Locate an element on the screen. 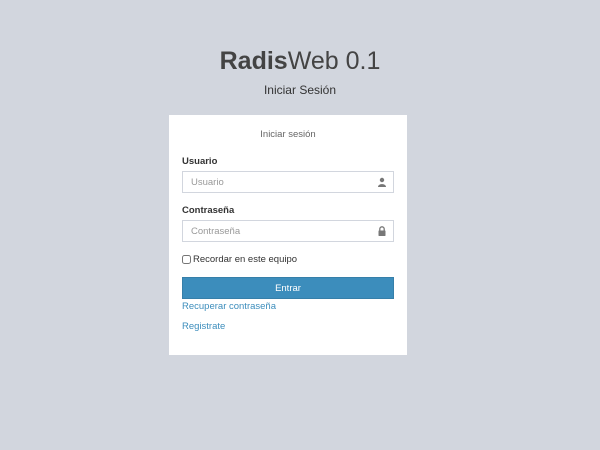 Image resolution: width=600 pixels, height=450 pixels. app-logo: RadisWeb 0.1 is located at coordinates (300, 61).